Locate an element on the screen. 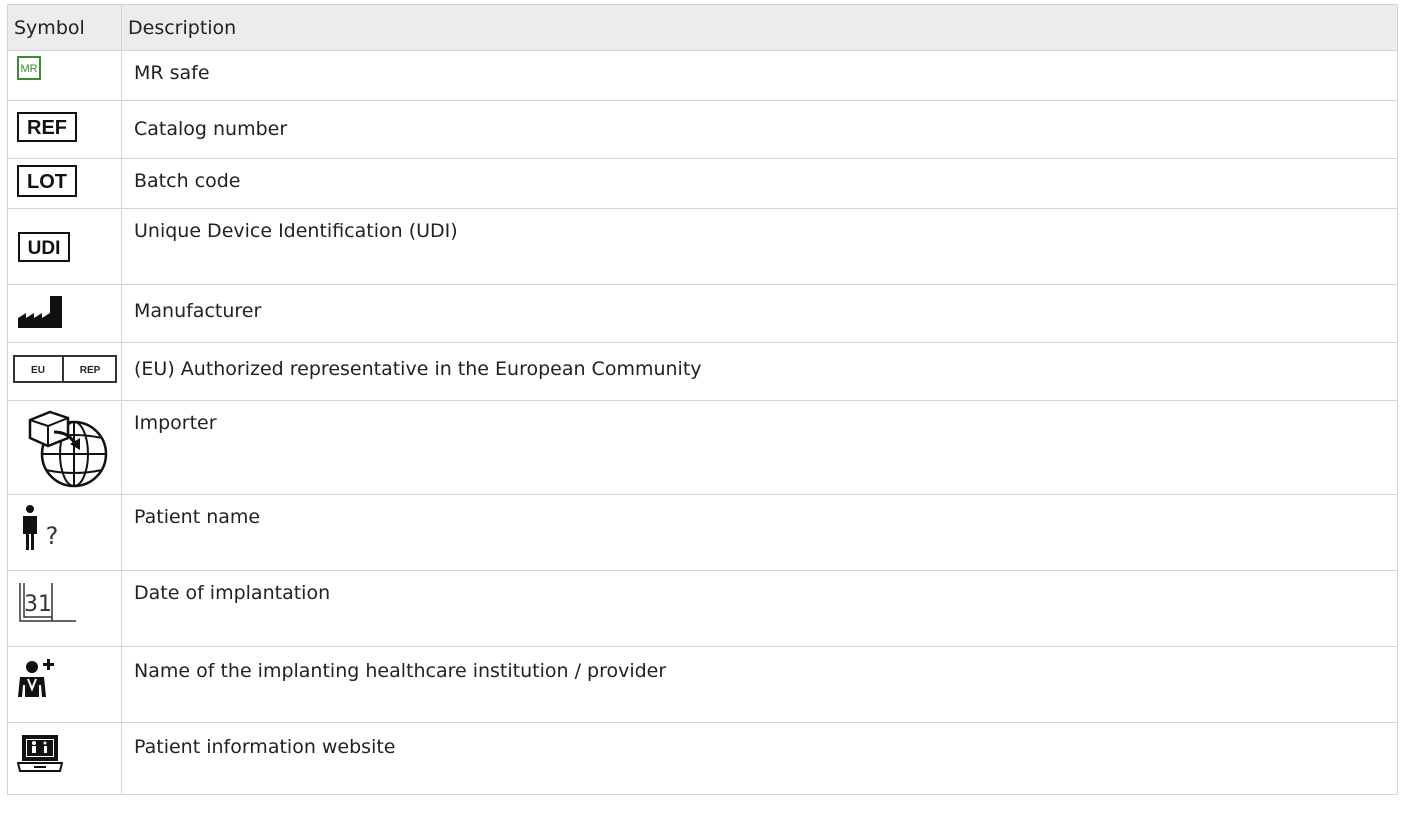  table-row: Manufacturer is located at coordinates (702, 313).